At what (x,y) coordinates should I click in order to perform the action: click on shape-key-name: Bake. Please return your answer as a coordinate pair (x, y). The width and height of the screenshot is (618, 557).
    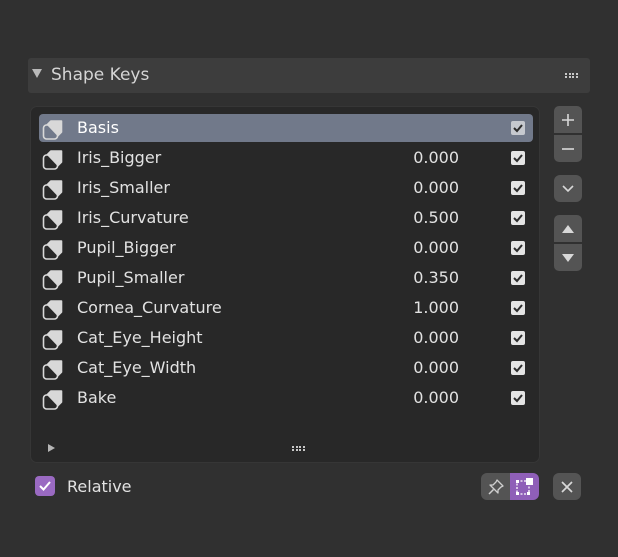
    Looking at the image, I should click on (96, 397).